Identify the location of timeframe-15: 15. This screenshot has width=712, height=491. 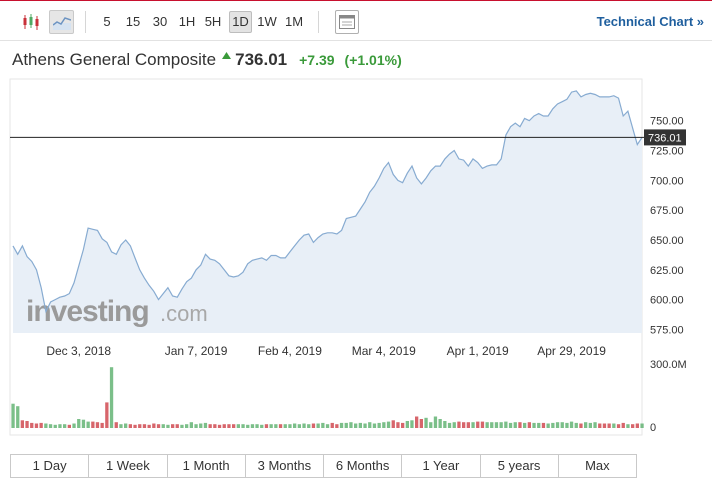
(133, 22).